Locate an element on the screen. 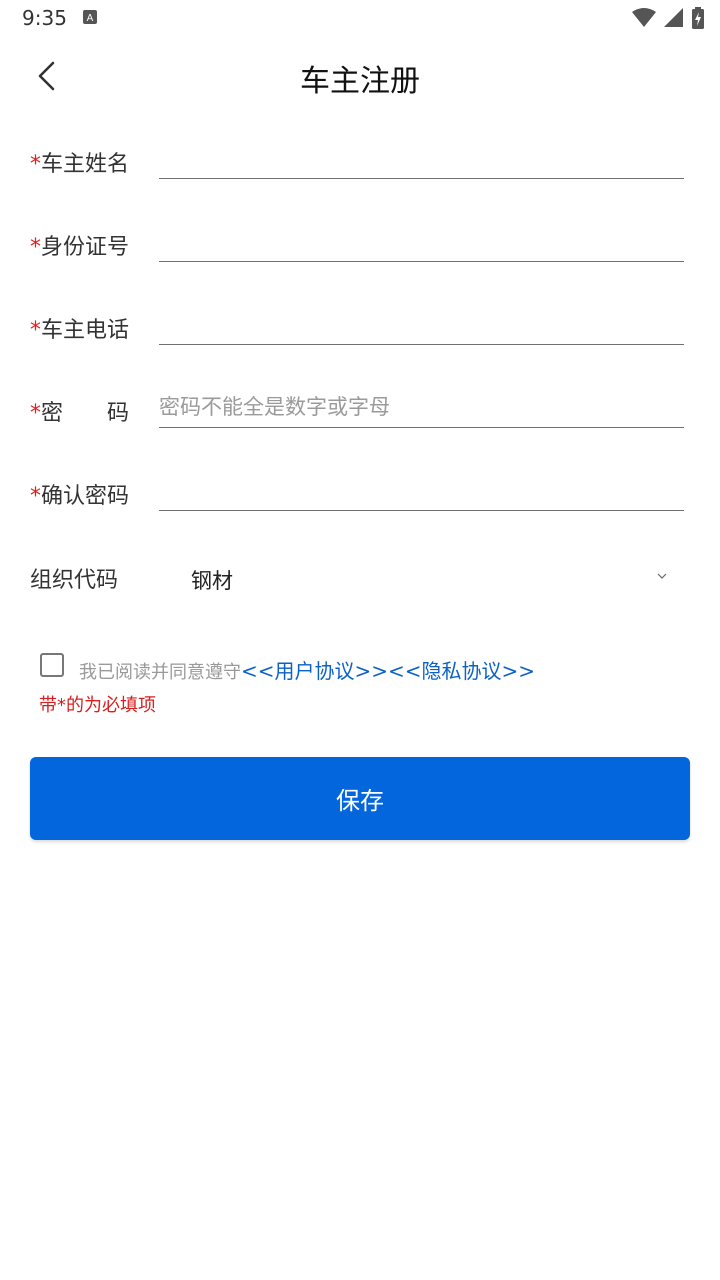 Image resolution: width=720 pixels, height=1280 pixels. owner-name-label: *车主姓名 is located at coordinates (80, 164).